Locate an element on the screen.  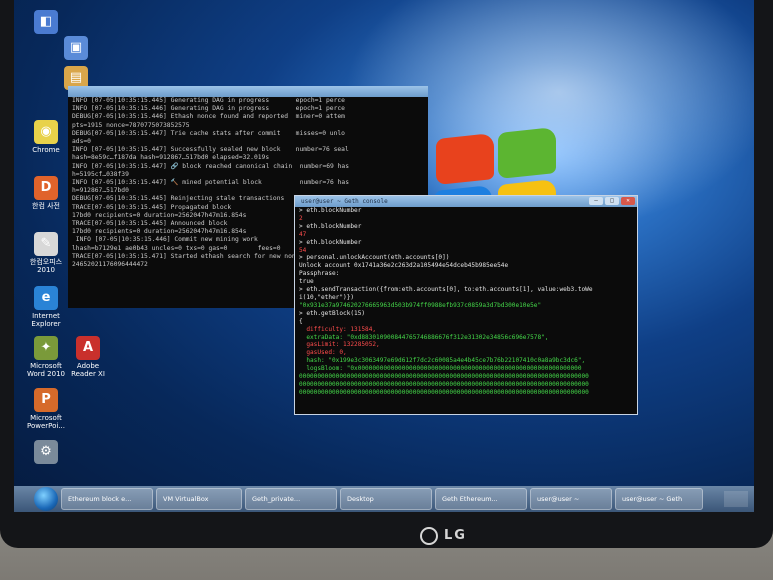
desktop-icon-label: Internet Explorer is located at coordinates (46, 320).